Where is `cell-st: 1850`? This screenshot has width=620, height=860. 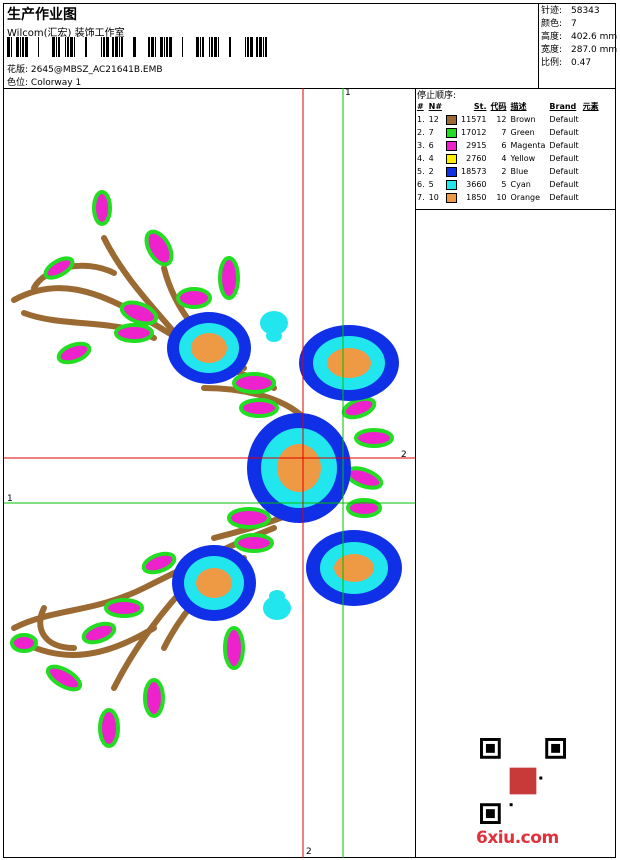 cell-st: 1850 is located at coordinates (476, 197).